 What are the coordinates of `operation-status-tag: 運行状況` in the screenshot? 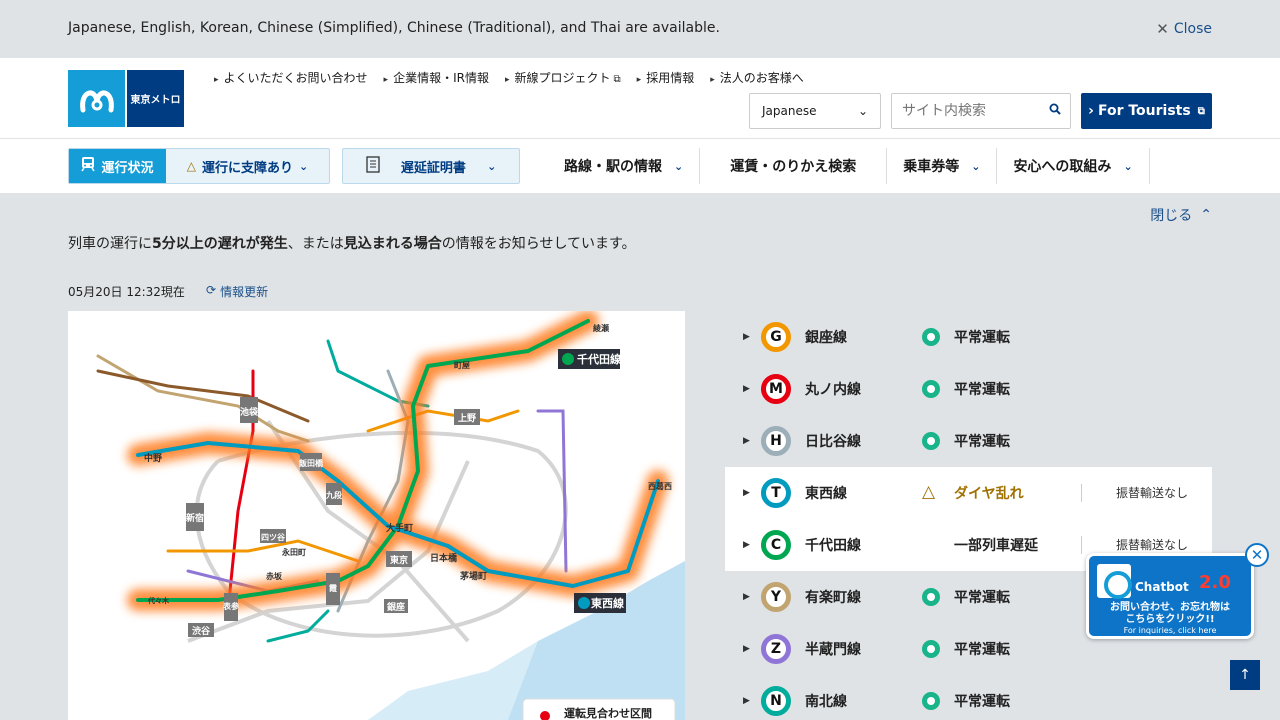 It's located at (117, 166).